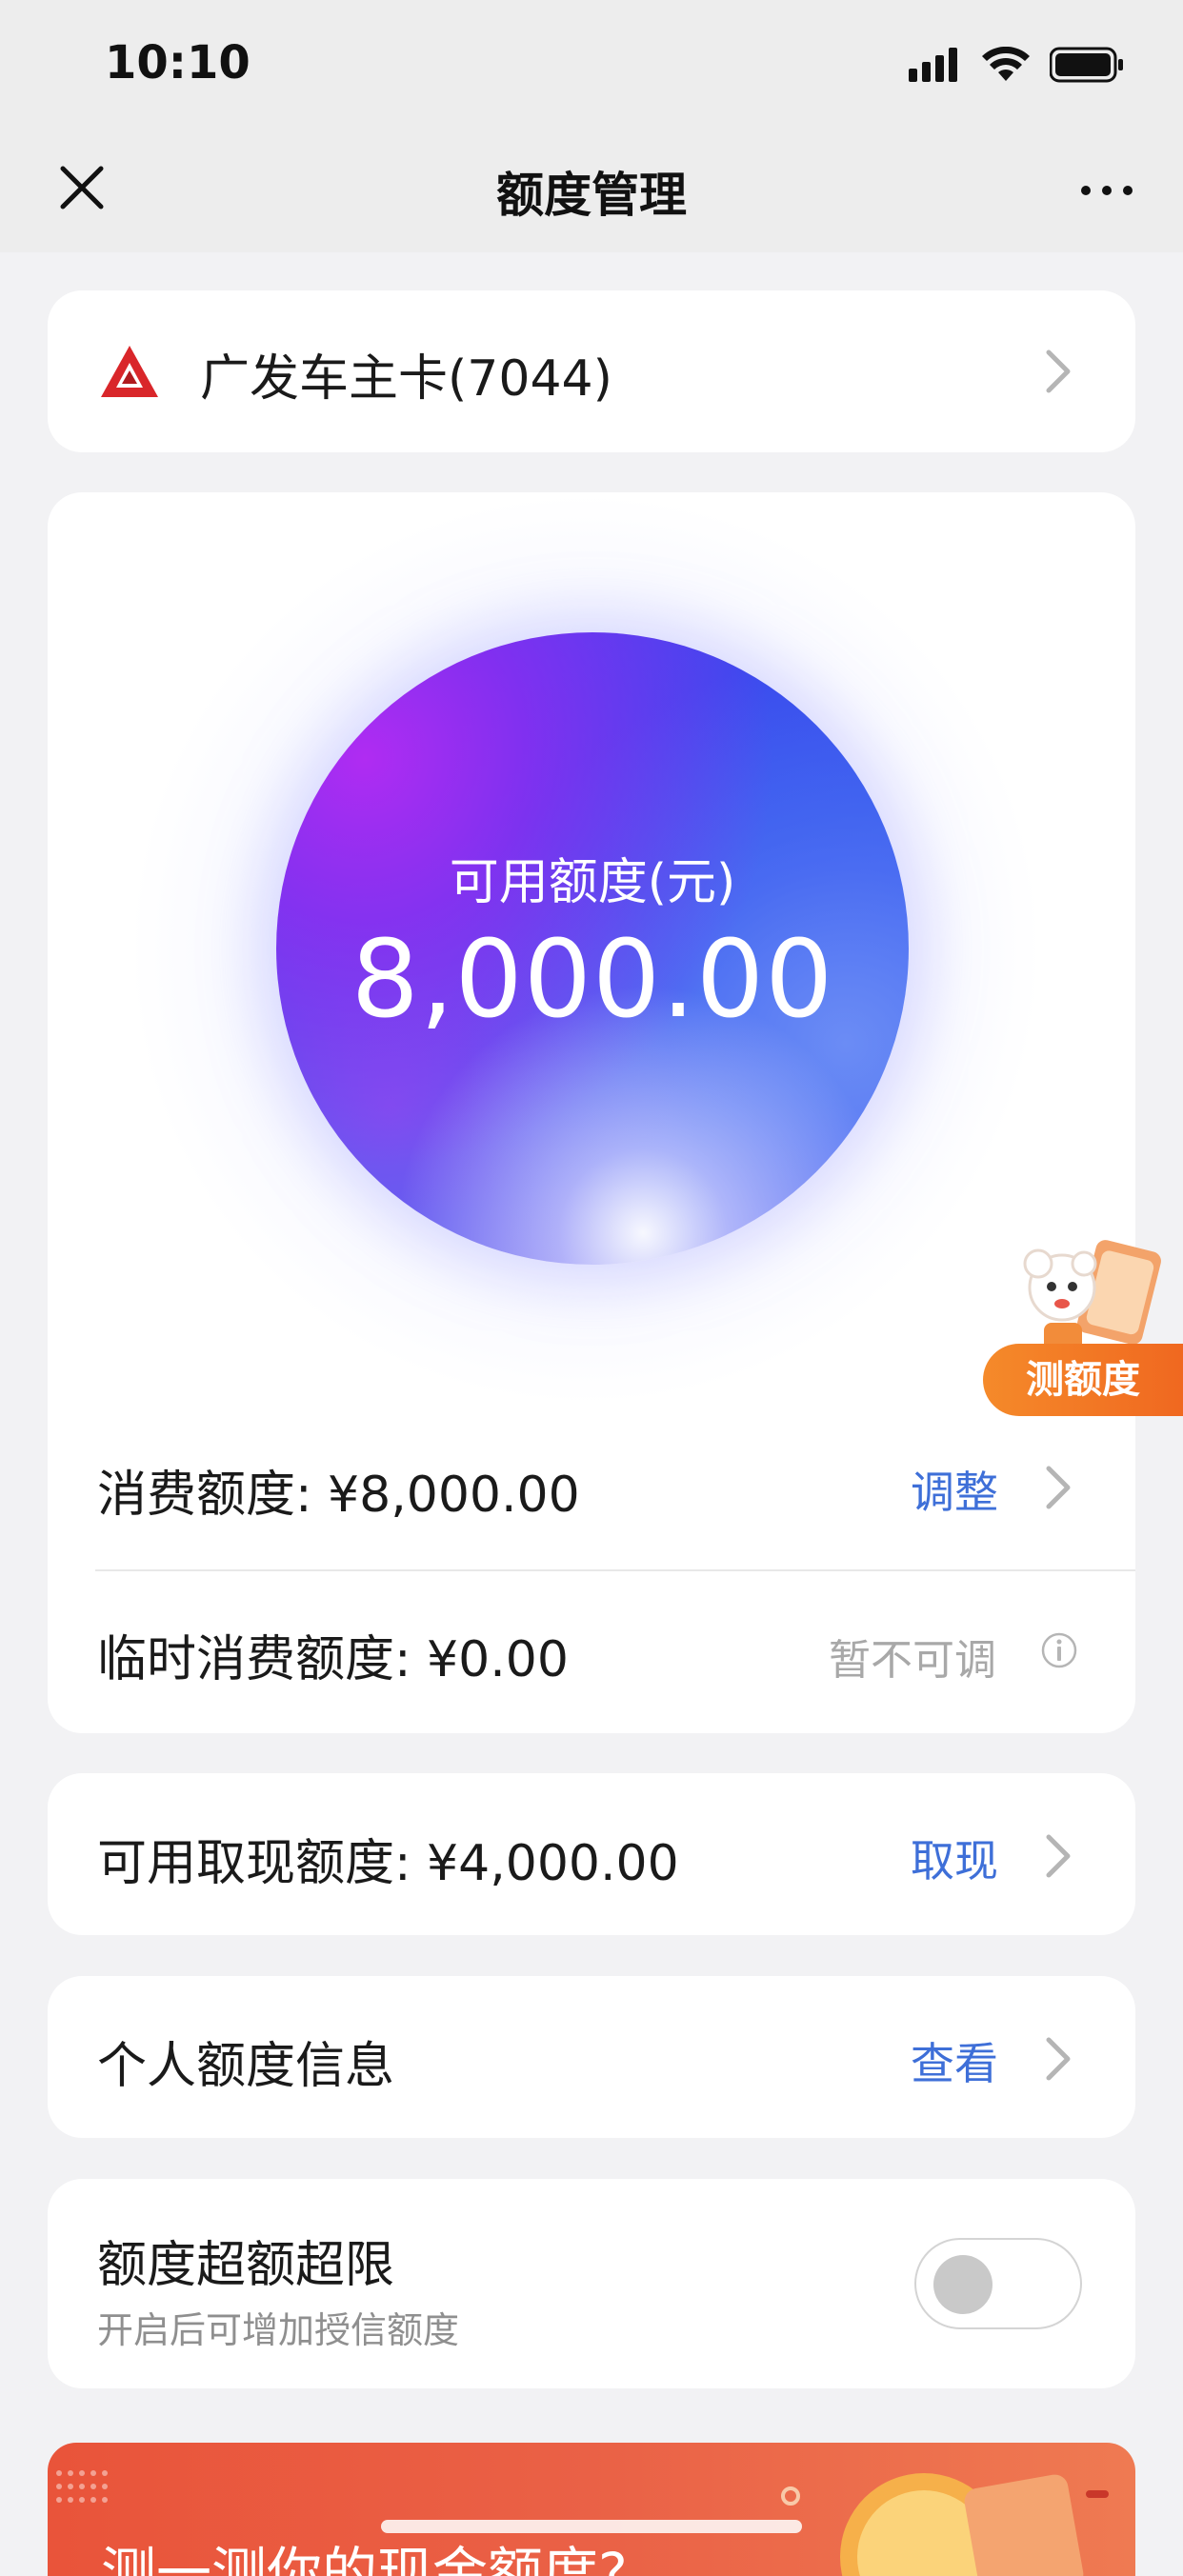 The width and height of the screenshot is (1183, 2576). Describe the element at coordinates (955, 2060) in the screenshot. I see `view-button: 查看` at that location.